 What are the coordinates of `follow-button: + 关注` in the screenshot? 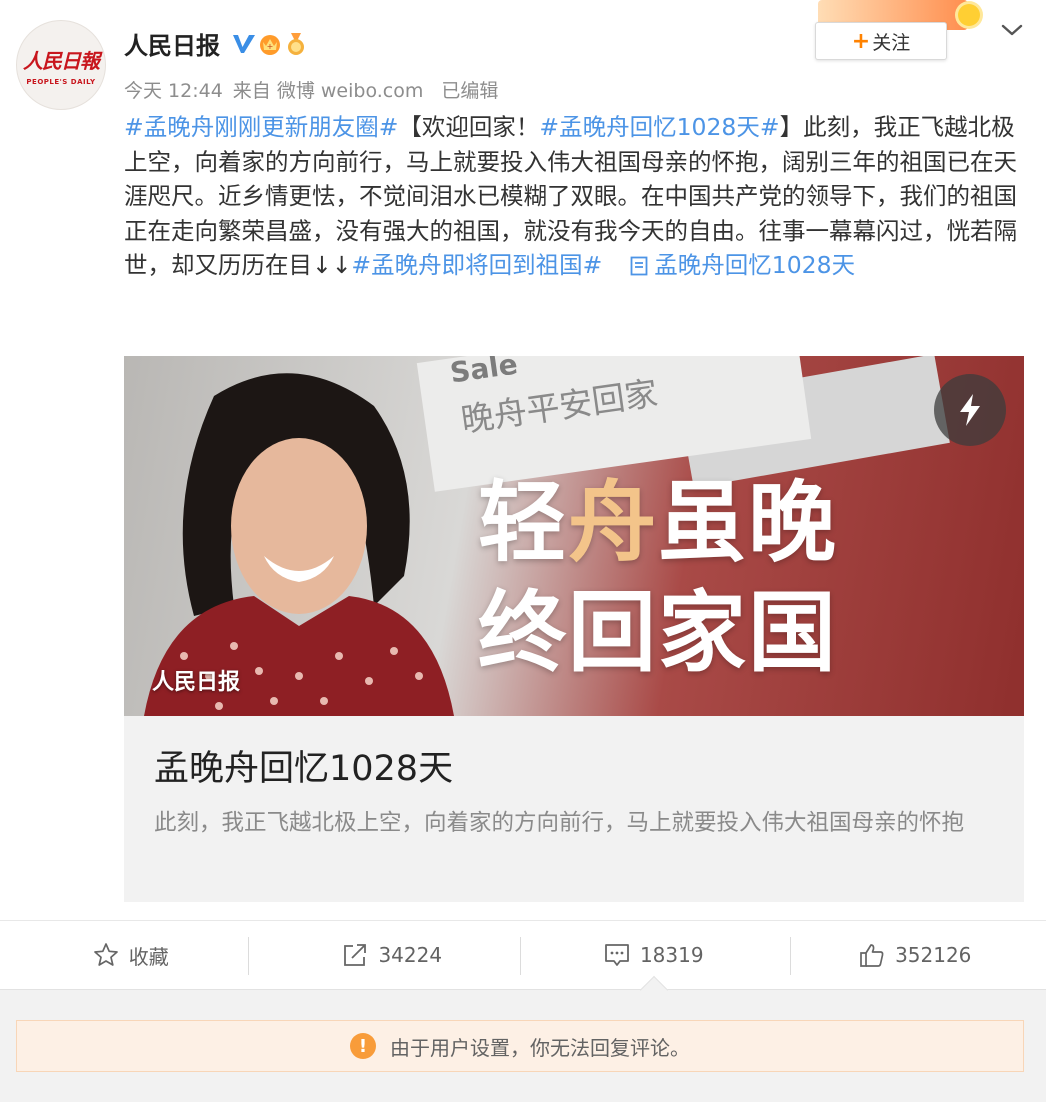 It's located at (881, 41).